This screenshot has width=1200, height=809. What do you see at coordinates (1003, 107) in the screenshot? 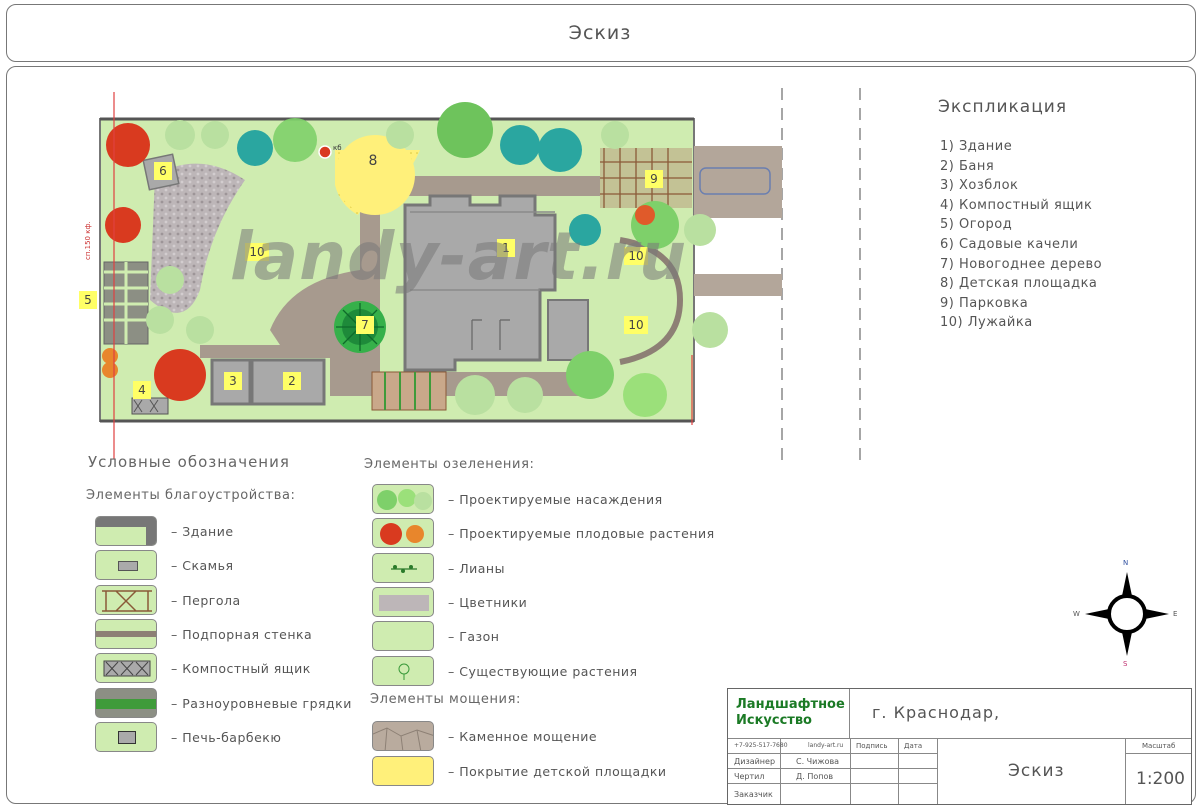
I see `explication-title: Экспликация` at bounding box center [1003, 107].